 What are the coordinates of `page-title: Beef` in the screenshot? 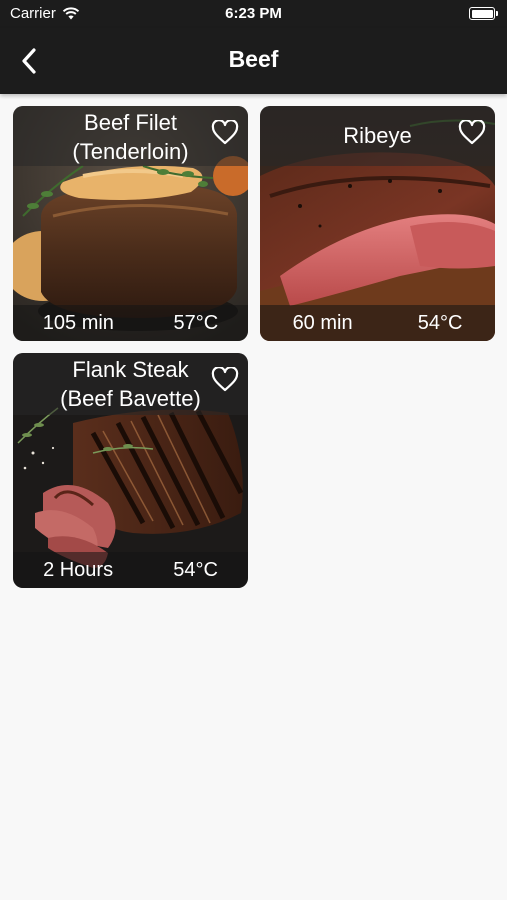 It's located at (253, 59).